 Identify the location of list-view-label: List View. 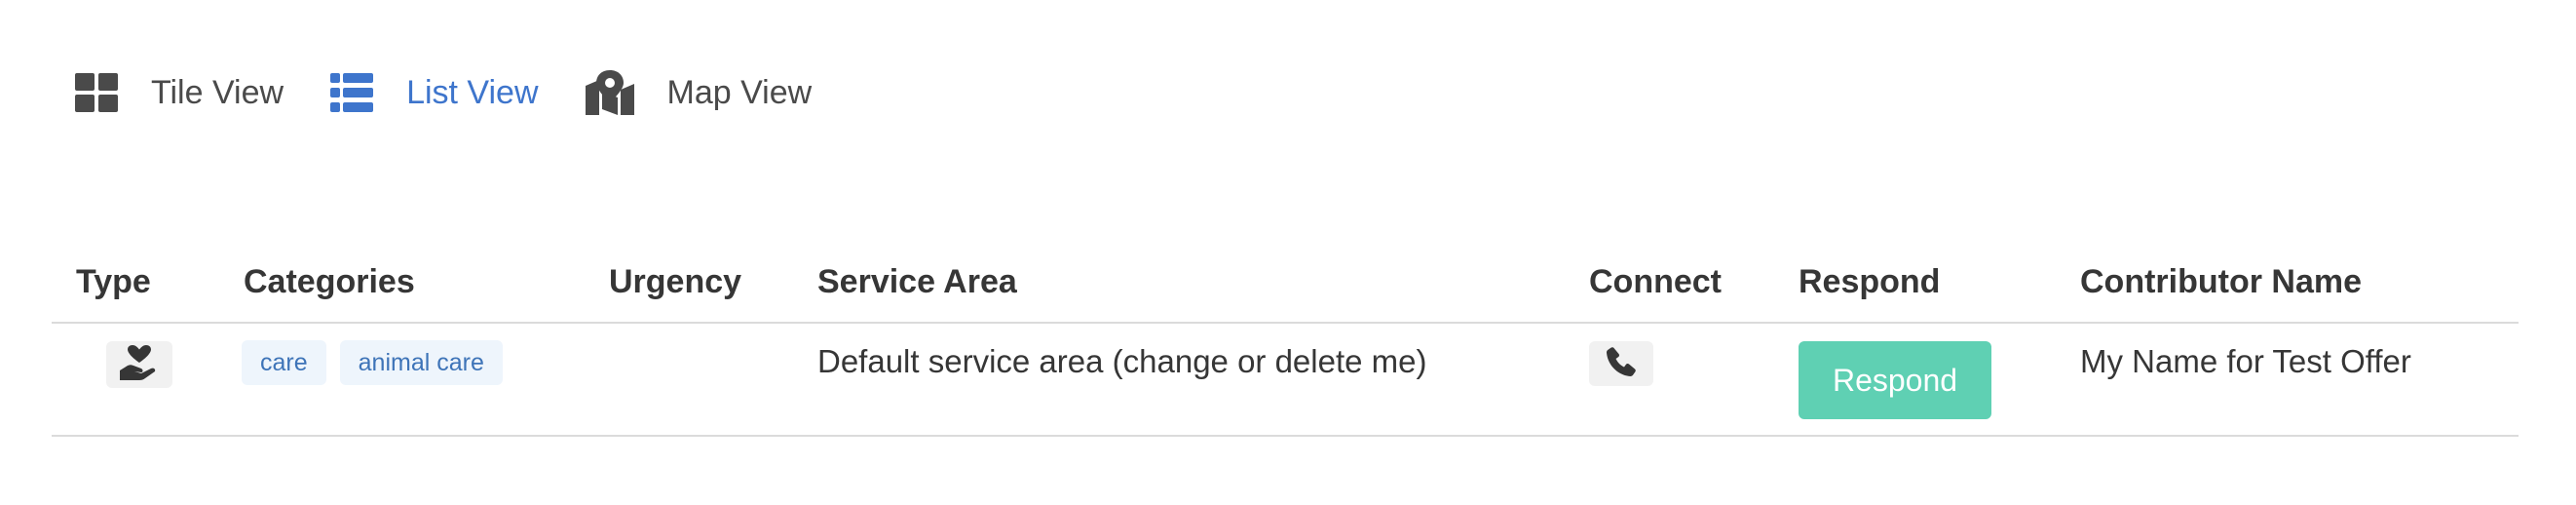
(472, 92).